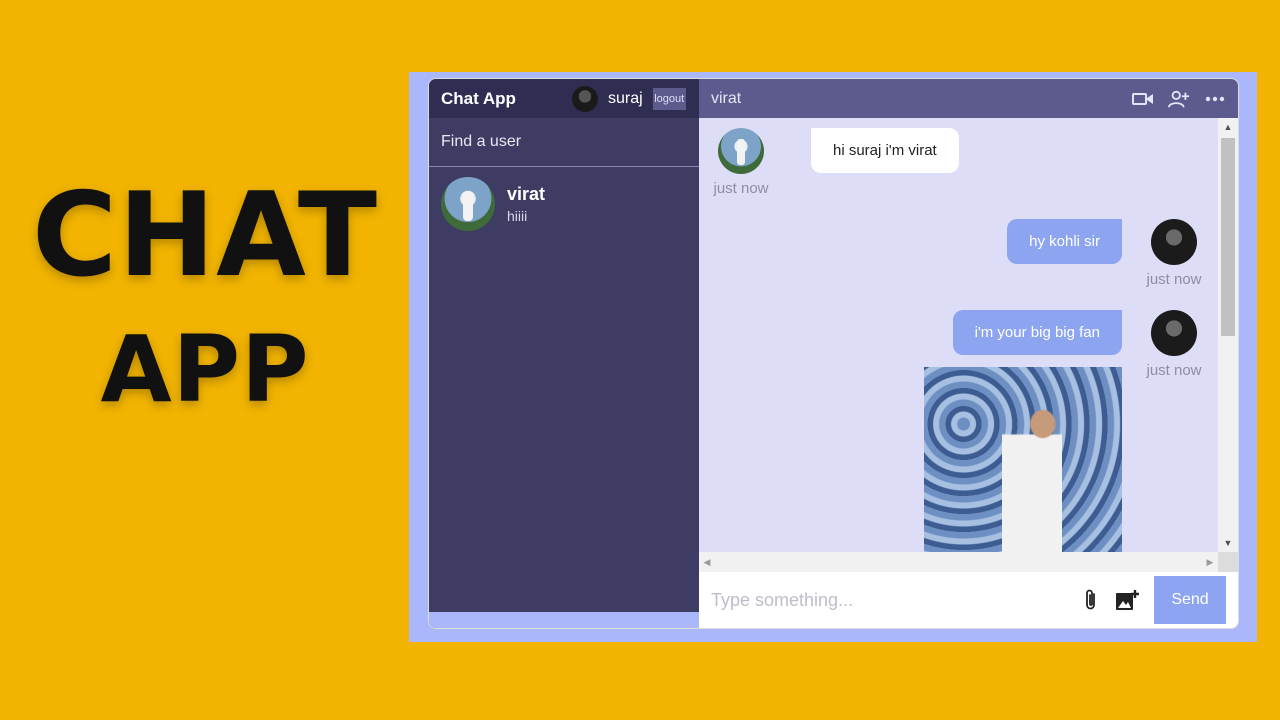  Describe the element at coordinates (1210, 562) in the screenshot. I see `scroll-right-arrow-icon: ▶` at that location.